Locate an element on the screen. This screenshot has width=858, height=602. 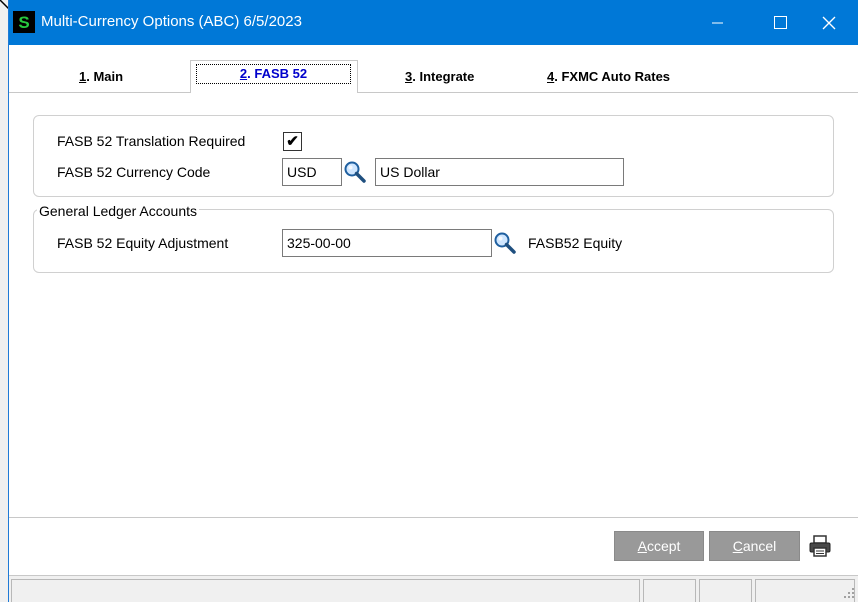
tab-main: 1. Main is located at coordinates (101, 76).